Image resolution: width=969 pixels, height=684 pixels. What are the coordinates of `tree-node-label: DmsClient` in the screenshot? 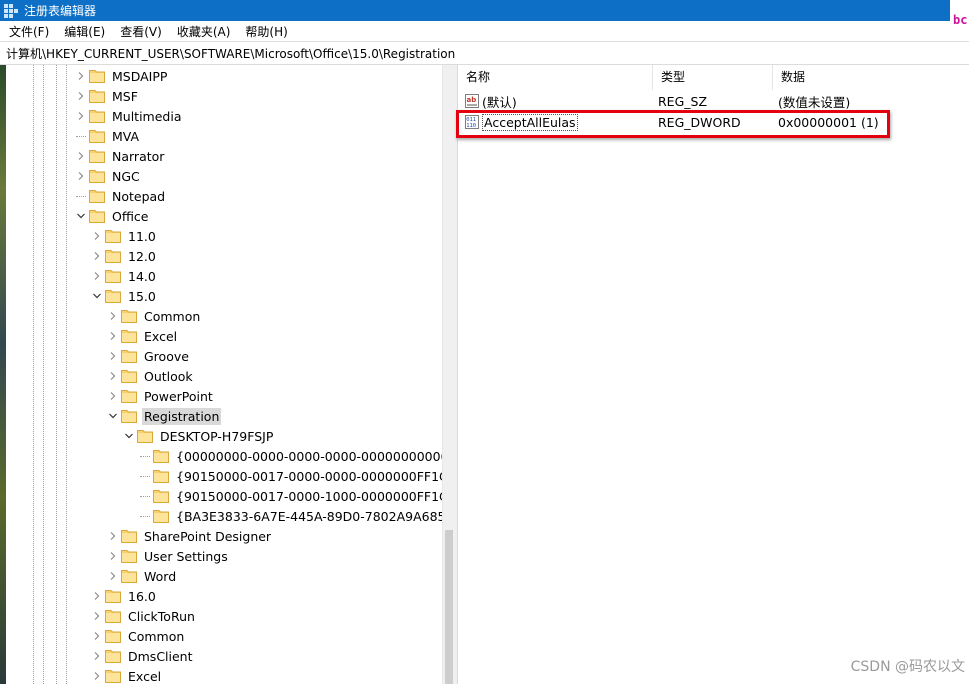 It's located at (160, 656).